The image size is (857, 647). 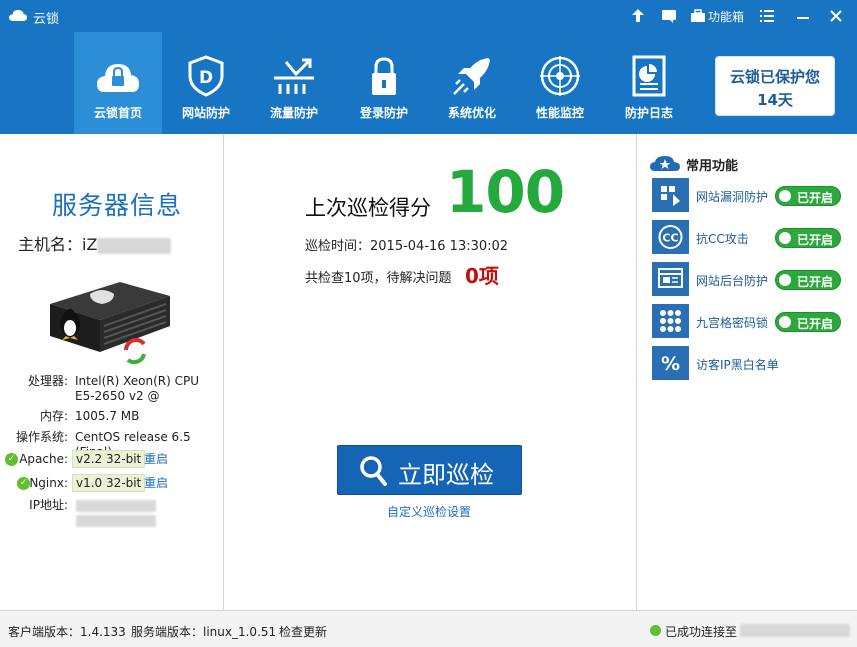 I want to click on cloud-lock-icon, so click(x=118, y=78).